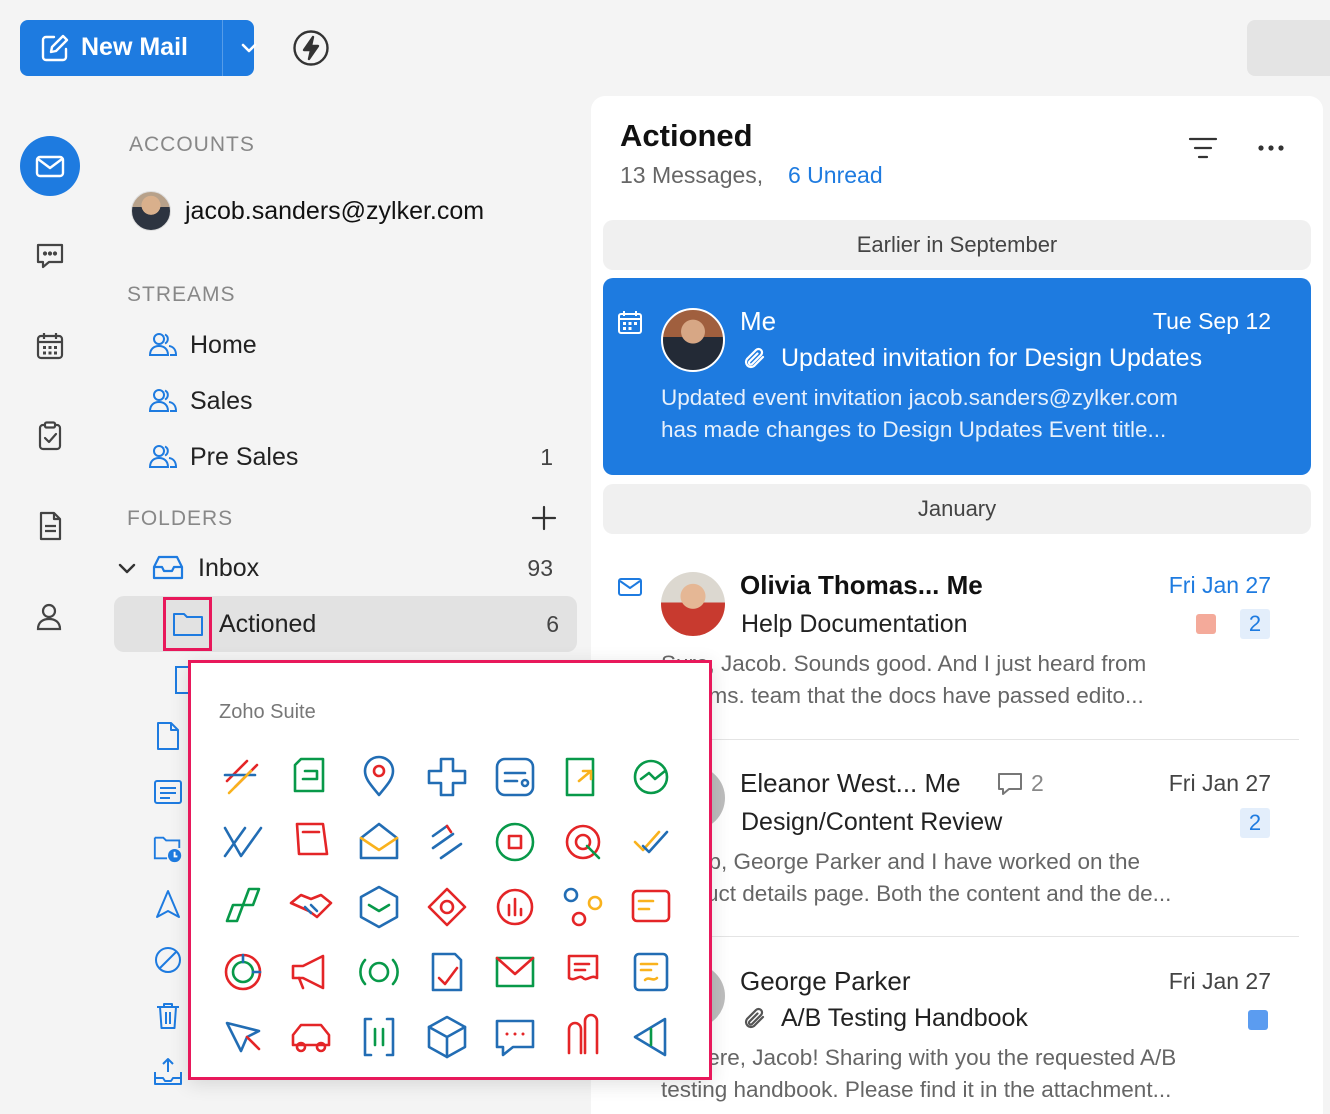 The height and width of the screenshot is (1114, 1330). What do you see at coordinates (50, 526) in the screenshot?
I see `rail-notes` at bounding box center [50, 526].